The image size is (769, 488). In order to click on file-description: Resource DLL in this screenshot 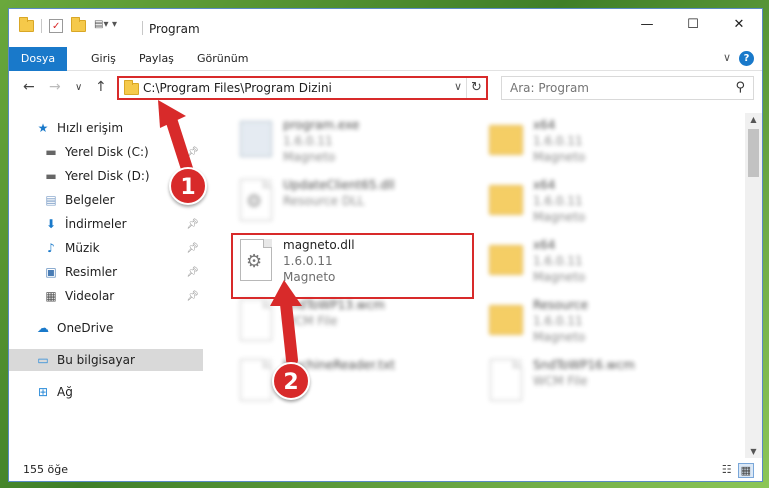, I will do `click(324, 201)`.